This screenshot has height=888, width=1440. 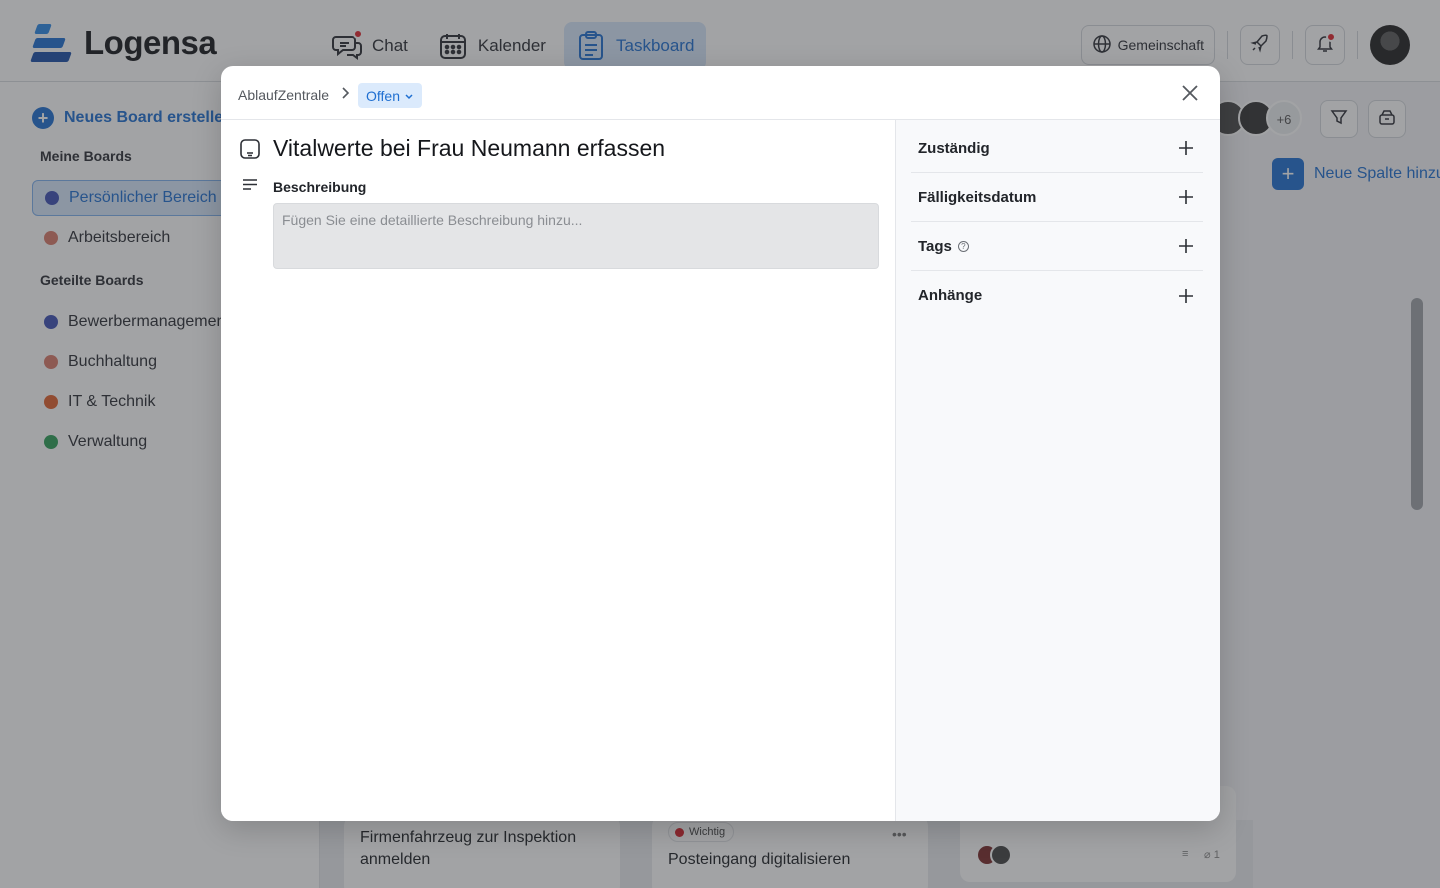 I want to click on attachments-label: Anhänge, so click(x=950, y=295).